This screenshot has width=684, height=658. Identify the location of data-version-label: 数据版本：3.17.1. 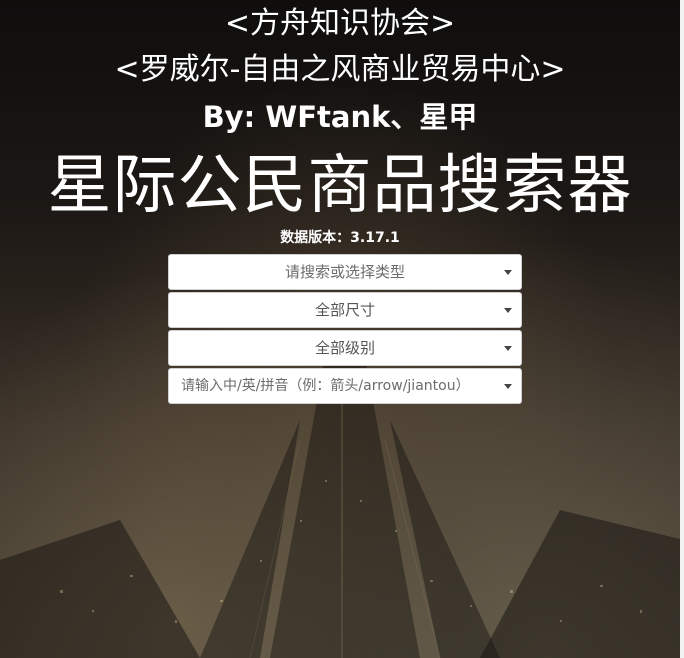
(340, 238).